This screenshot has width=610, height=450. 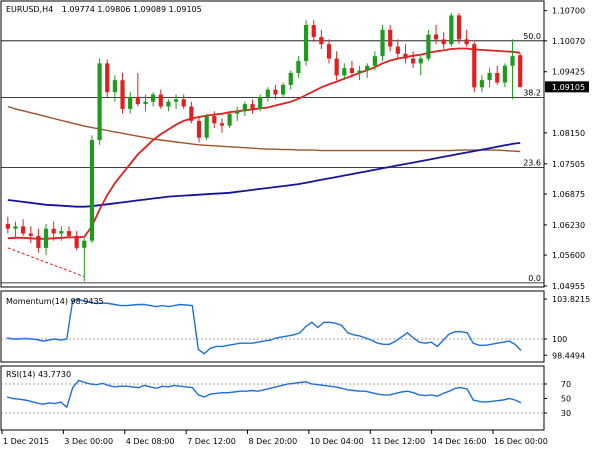 I want to click on price-tick-label: 1.07505, so click(x=568, y=164).